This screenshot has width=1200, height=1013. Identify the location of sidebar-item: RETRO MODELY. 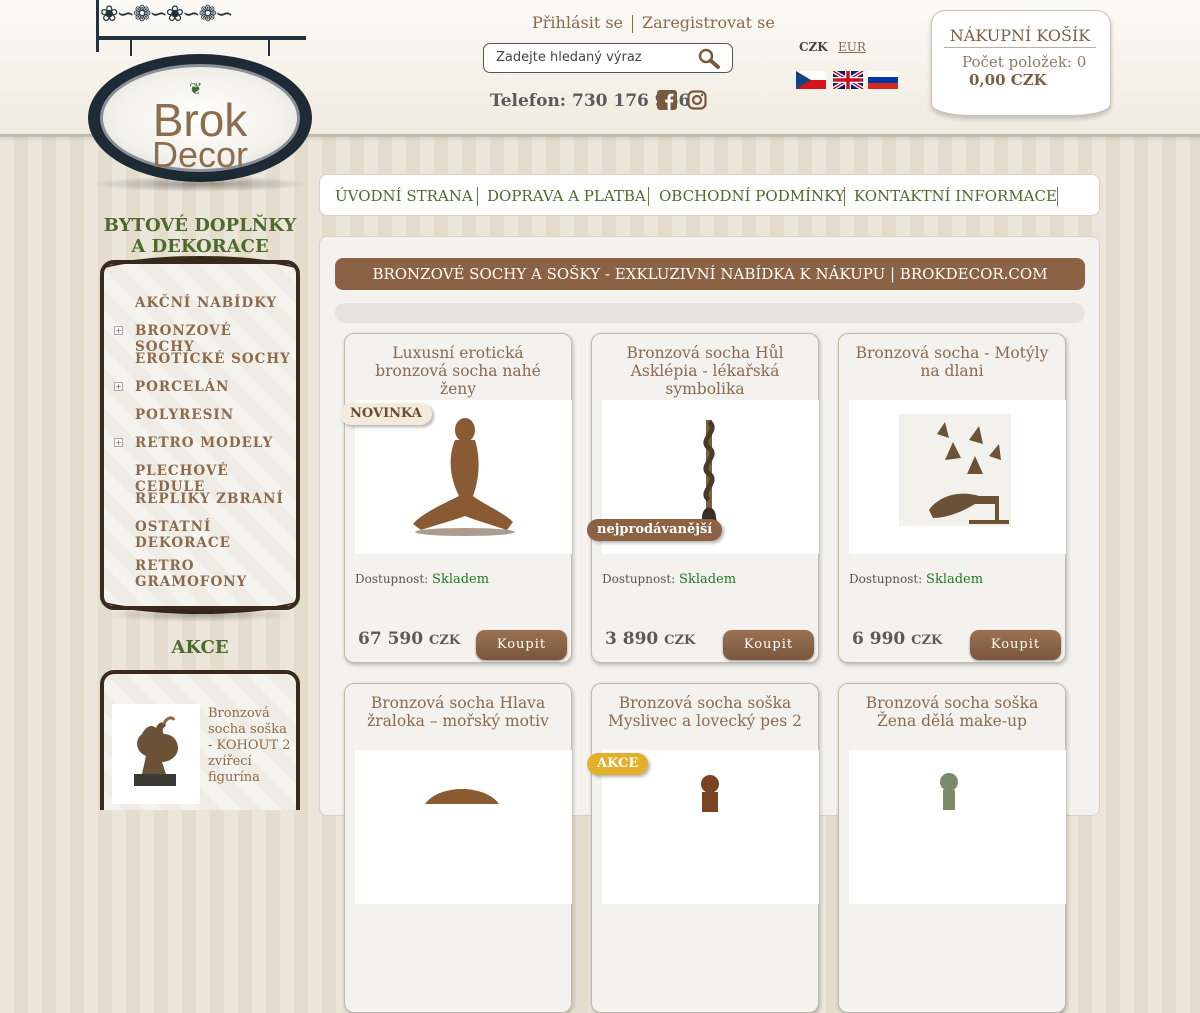
(215, 443).